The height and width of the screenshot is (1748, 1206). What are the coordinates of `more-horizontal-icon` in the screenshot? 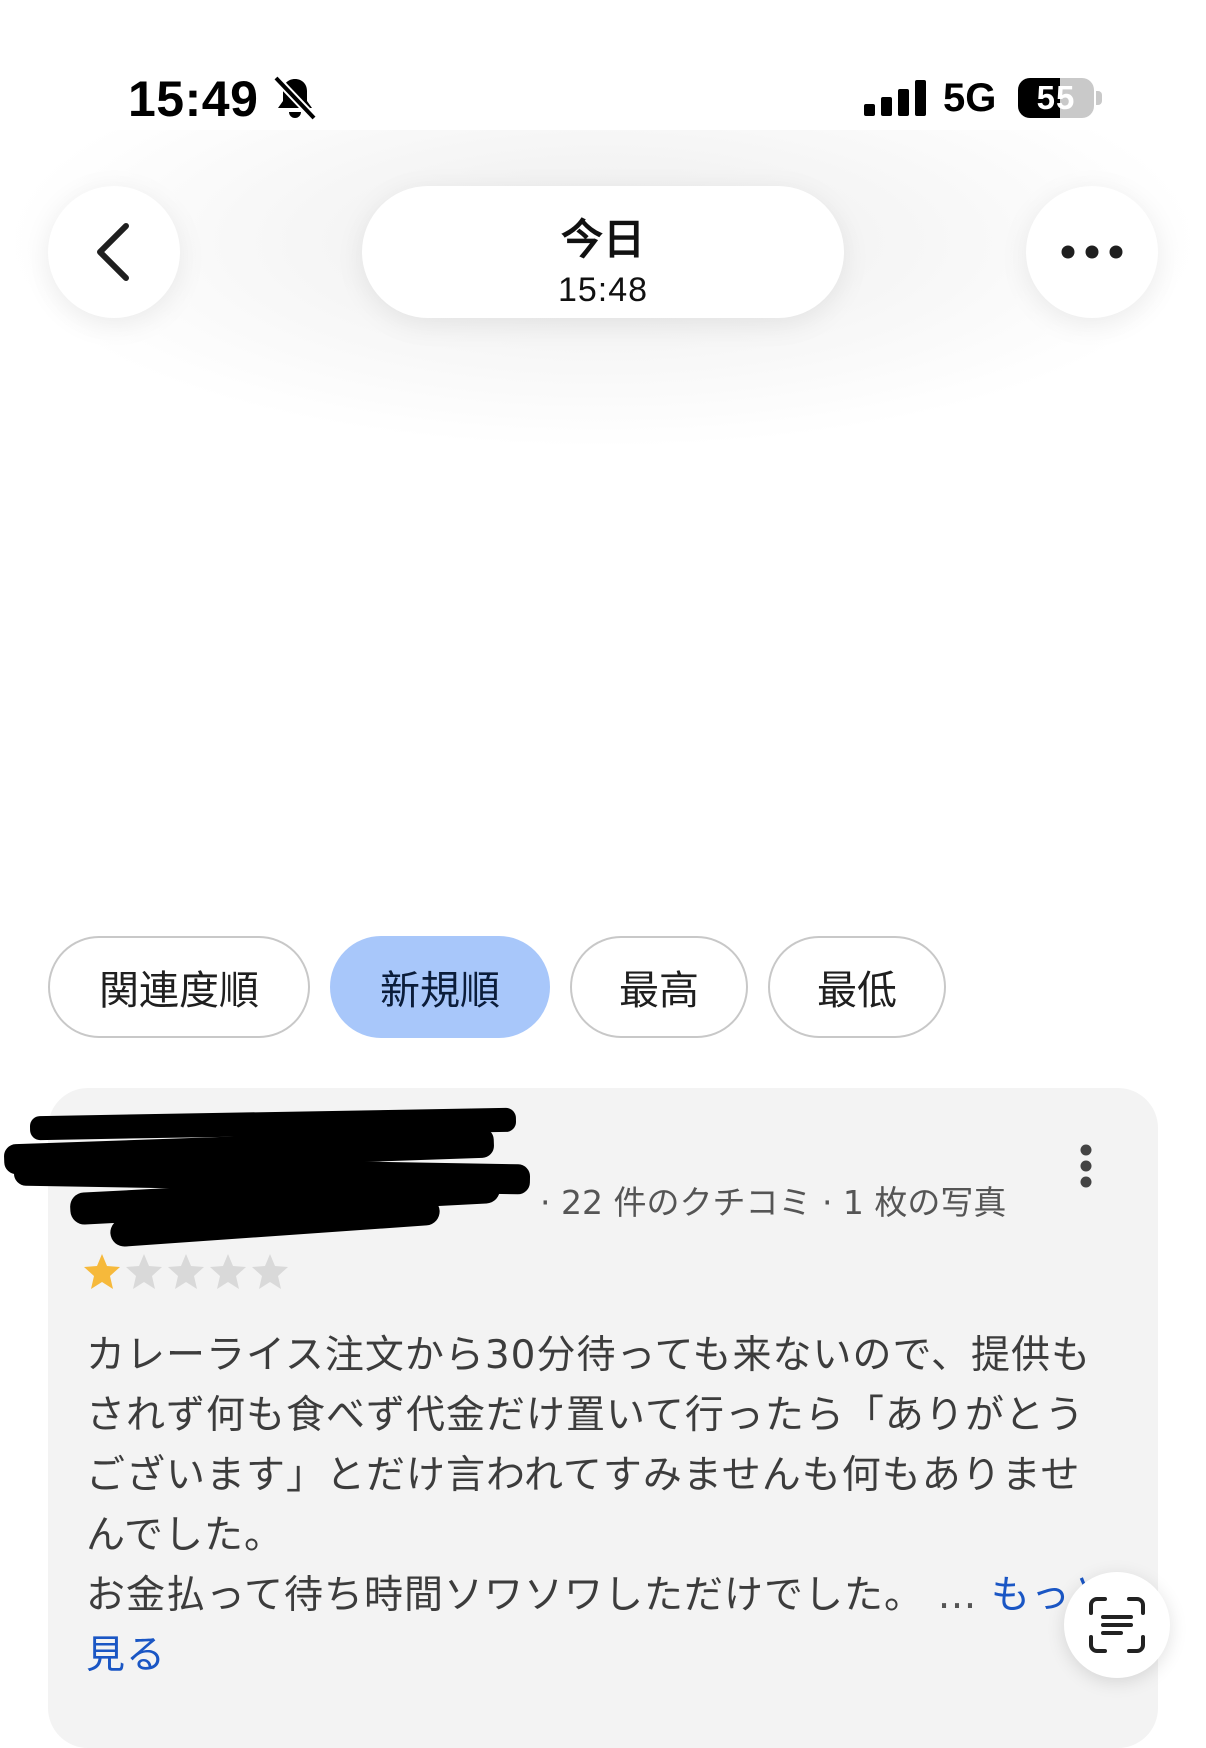 It's located at (1092, 252).